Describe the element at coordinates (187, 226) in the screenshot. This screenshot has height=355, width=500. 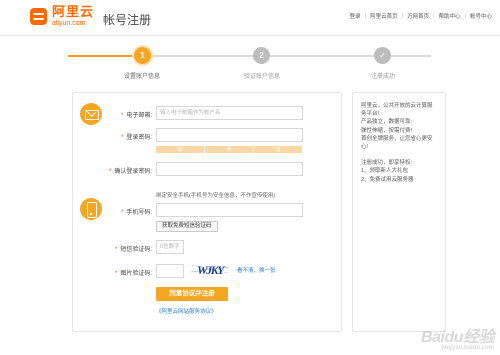
I see `get-sms-code-button: 获取免费短信验证码` at that location.